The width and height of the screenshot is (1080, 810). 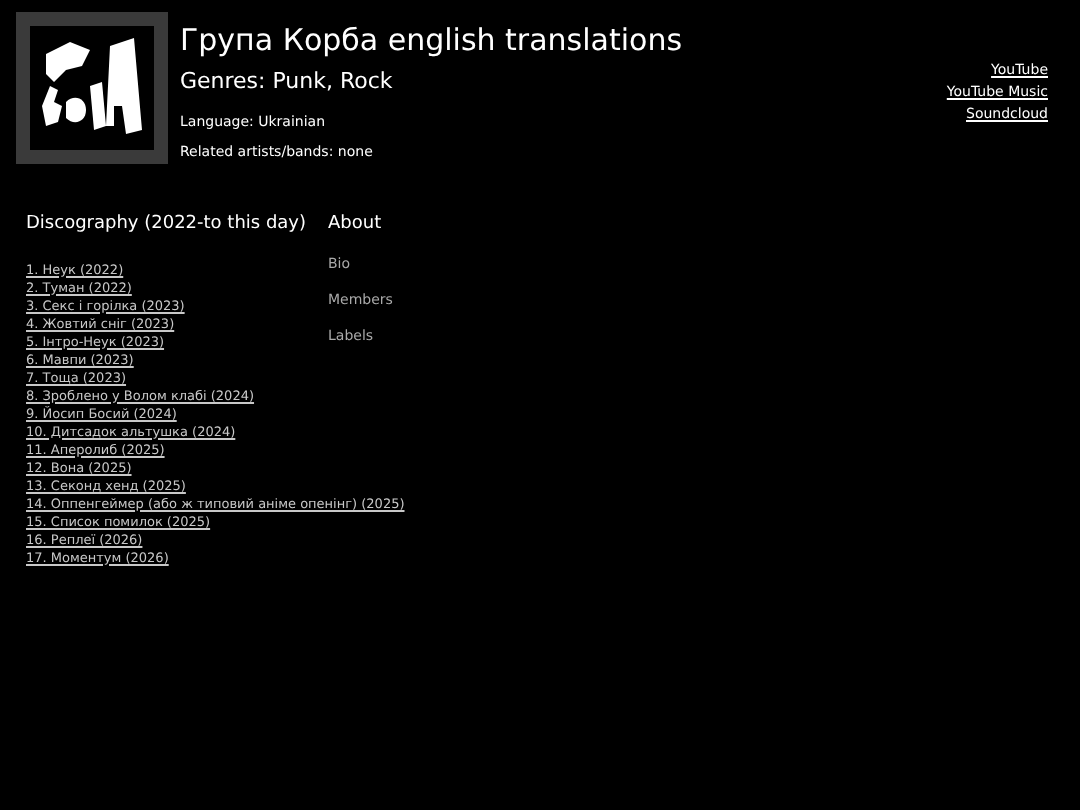 I want to click on about-heading: About, so click(x=356, y=225).